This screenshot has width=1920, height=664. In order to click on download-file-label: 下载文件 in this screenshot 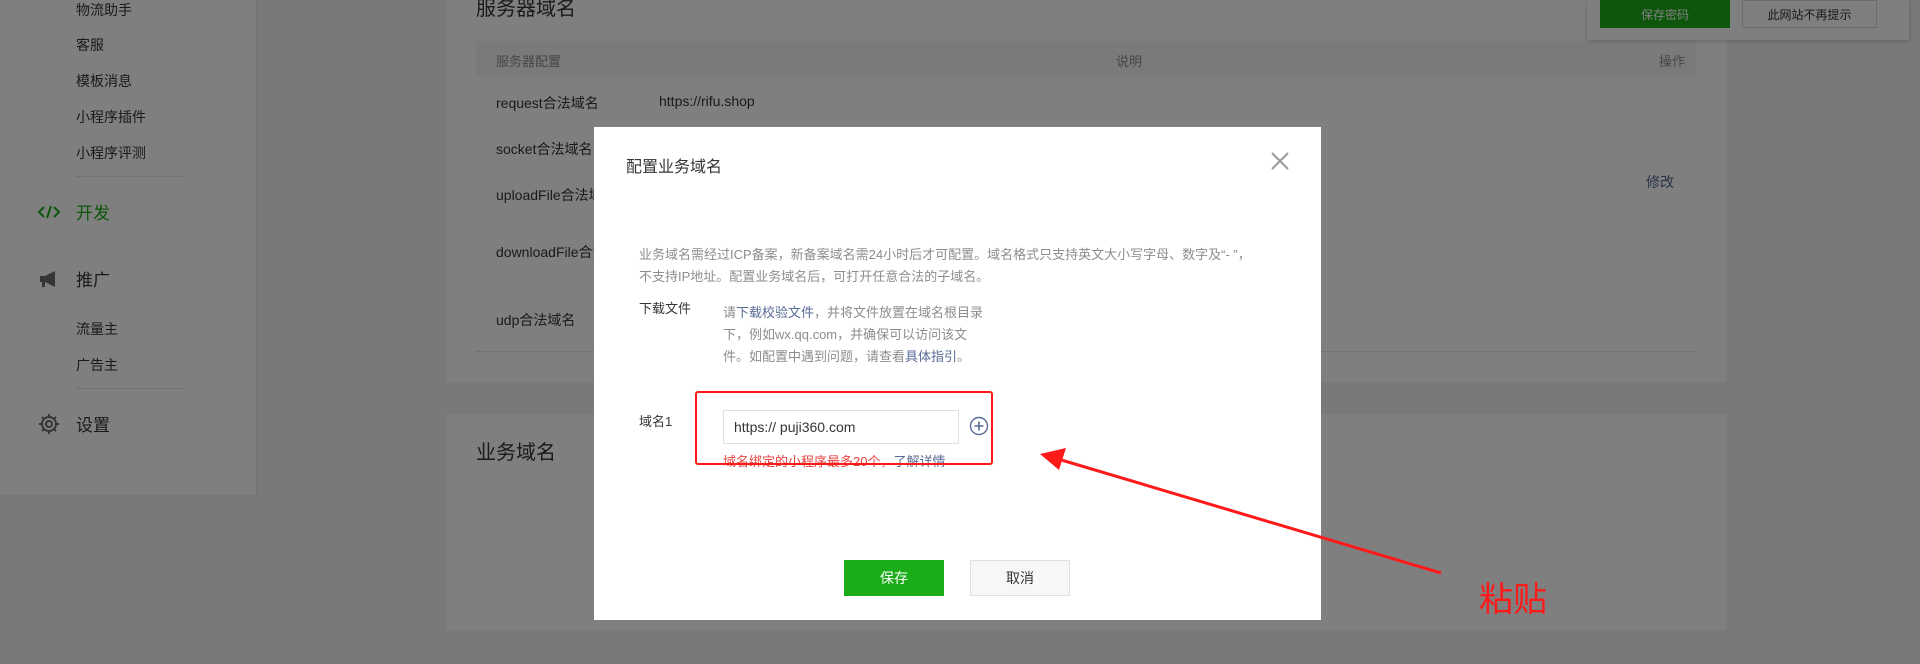, I will do `click(665, 308)`.